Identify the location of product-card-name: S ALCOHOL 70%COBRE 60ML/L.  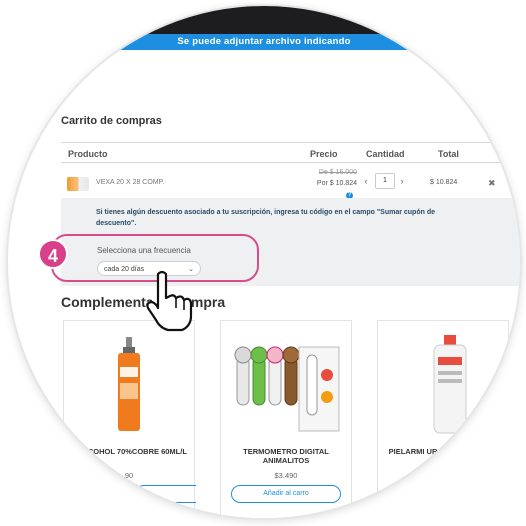
(129, 451).